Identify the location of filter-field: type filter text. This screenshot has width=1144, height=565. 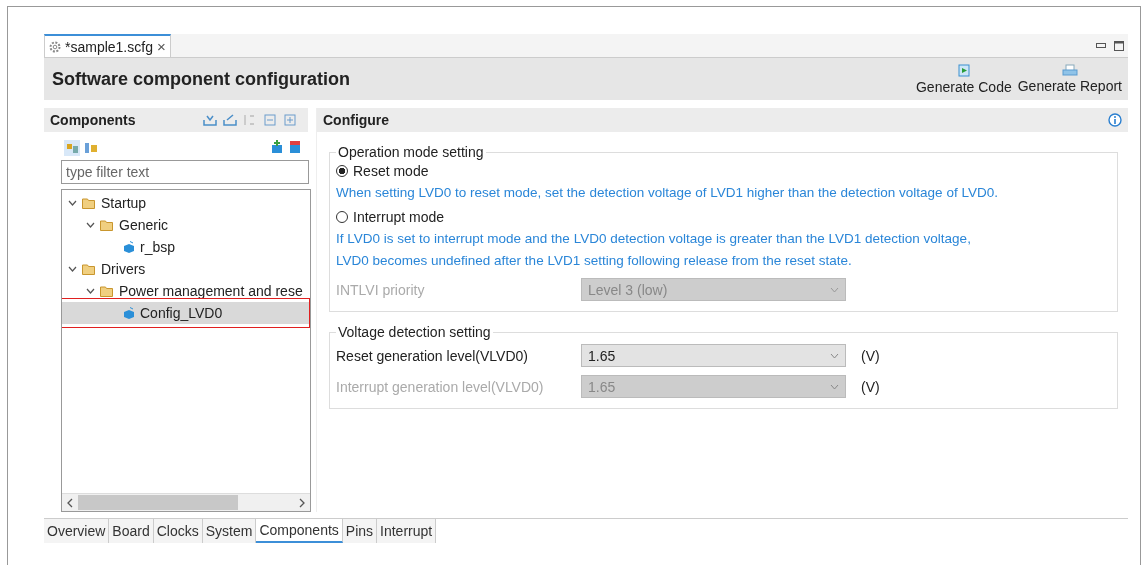
(185, 172).